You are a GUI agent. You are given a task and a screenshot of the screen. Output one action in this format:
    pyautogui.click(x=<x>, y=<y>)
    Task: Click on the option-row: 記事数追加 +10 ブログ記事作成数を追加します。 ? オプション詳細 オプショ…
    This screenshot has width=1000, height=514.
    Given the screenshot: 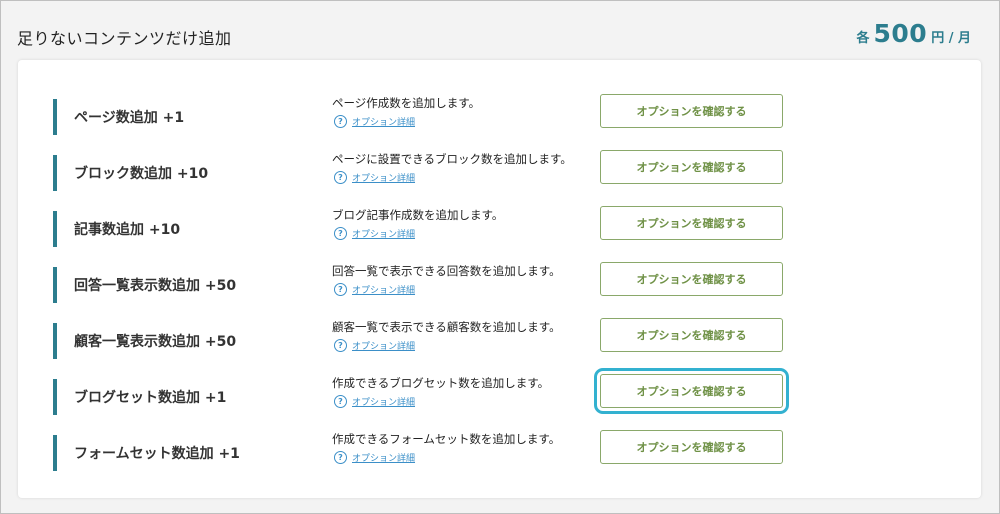 What is the action you would take?
    pyautogui.click(x=499, y=234)
    